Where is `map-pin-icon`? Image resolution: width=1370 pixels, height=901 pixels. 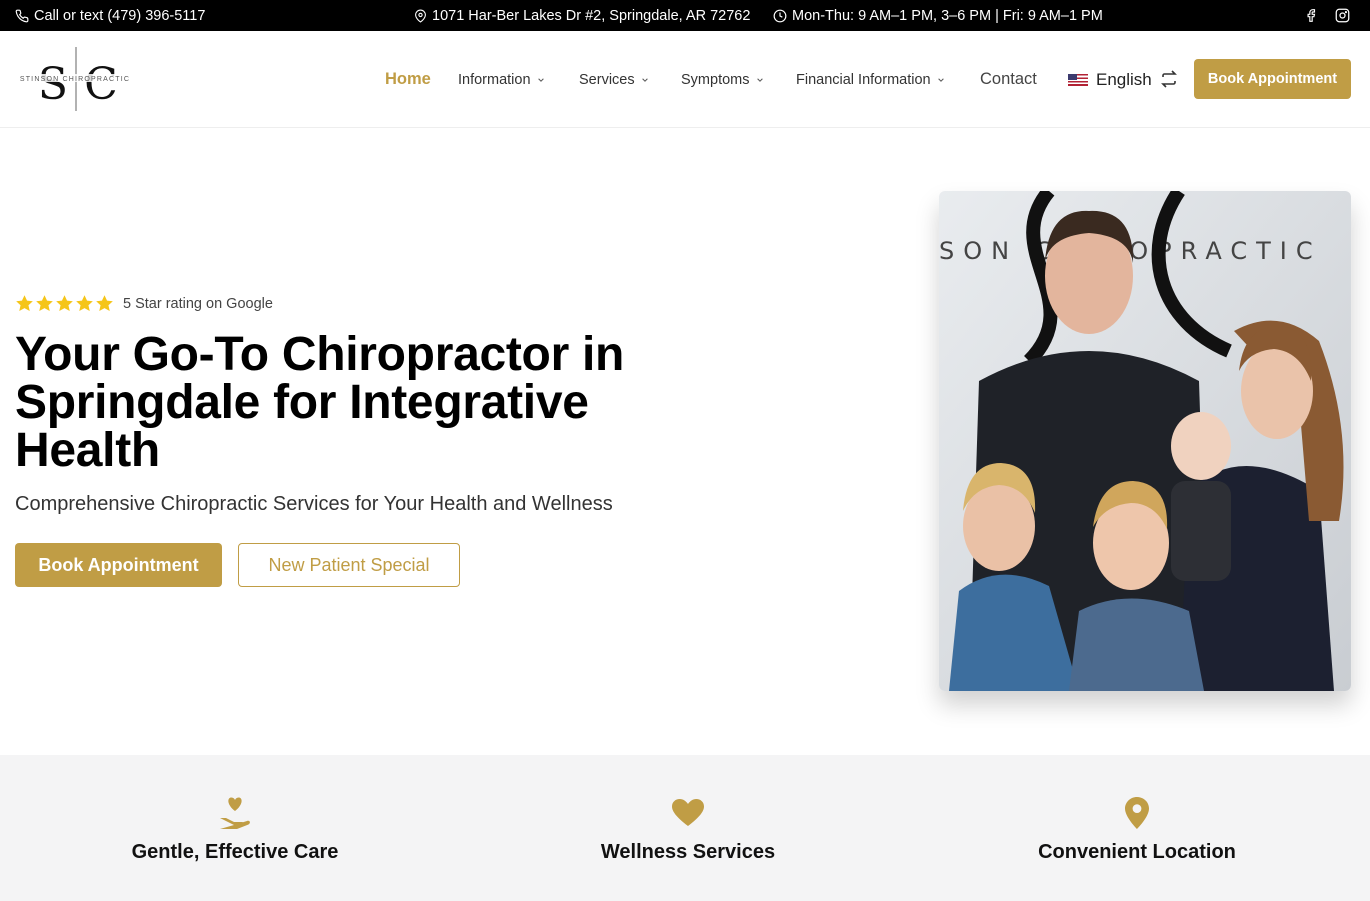
map-pin-icon is located at coordinates (420, 16).